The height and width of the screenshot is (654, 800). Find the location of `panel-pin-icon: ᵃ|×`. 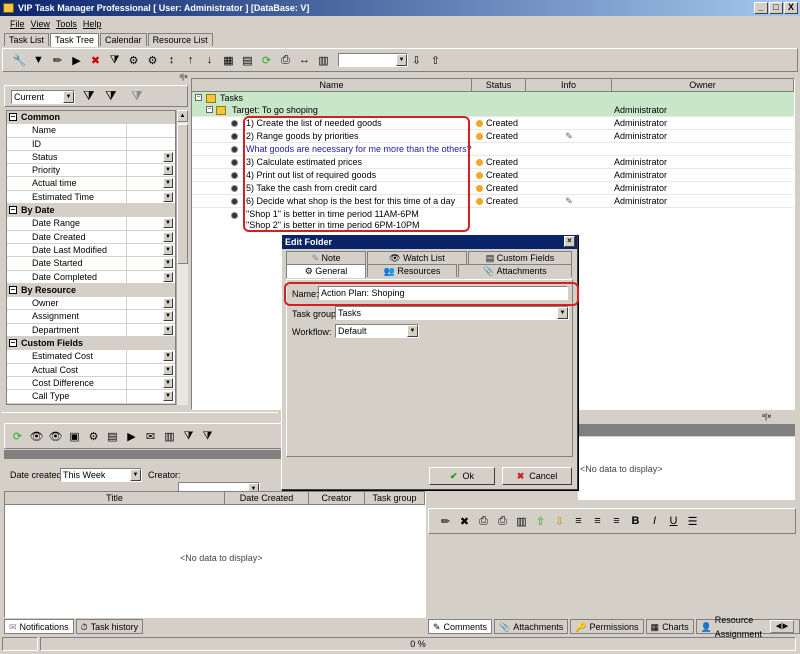

panel-pin-icon: ᵃ|× is located at coordinates (183, 78).